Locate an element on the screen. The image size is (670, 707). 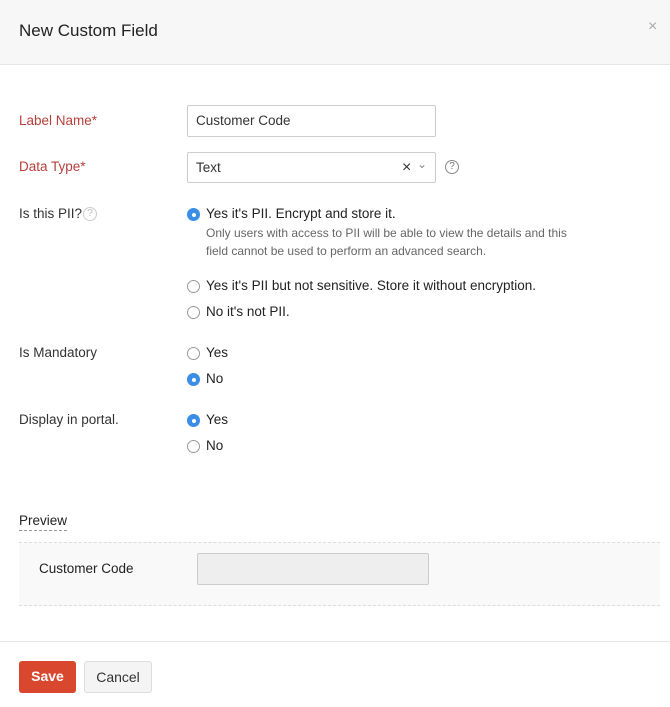
help-icon: ? is located at coordinates (452, 167).